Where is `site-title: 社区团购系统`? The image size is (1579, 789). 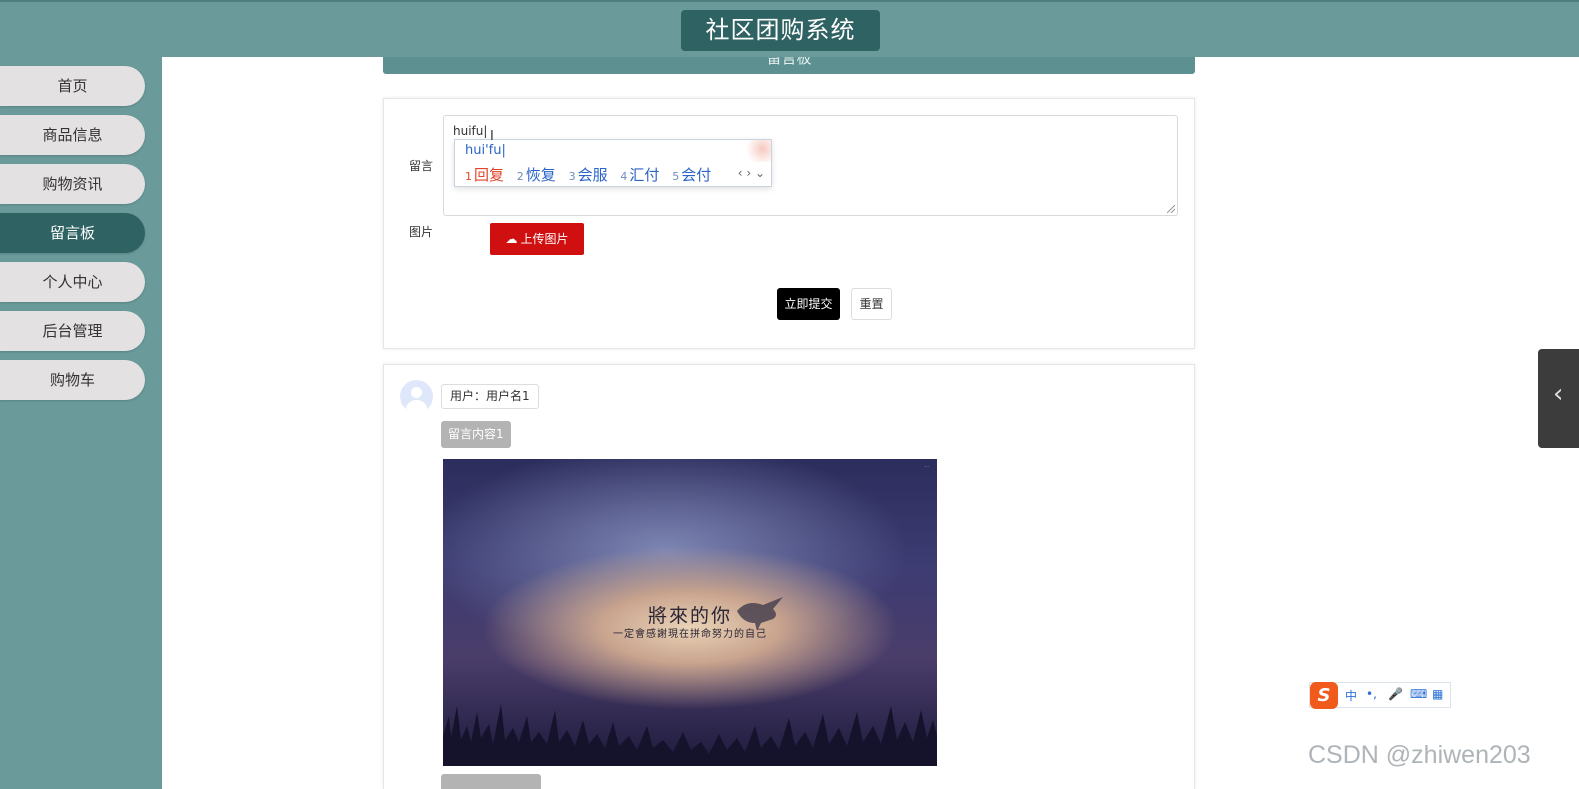
site-title: 社区团购系统 is located at coordinates (780, 30).